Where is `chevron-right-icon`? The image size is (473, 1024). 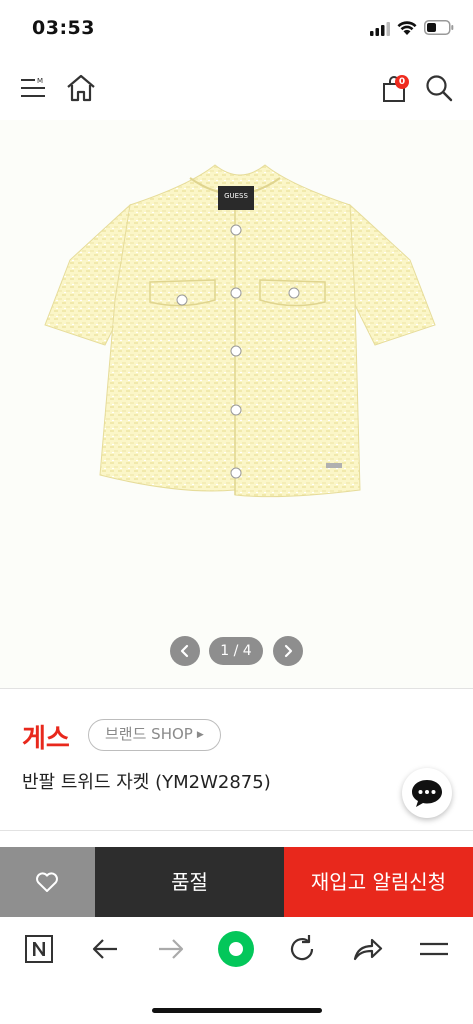 chevron-right-icon is located at coordinates (288, 651).